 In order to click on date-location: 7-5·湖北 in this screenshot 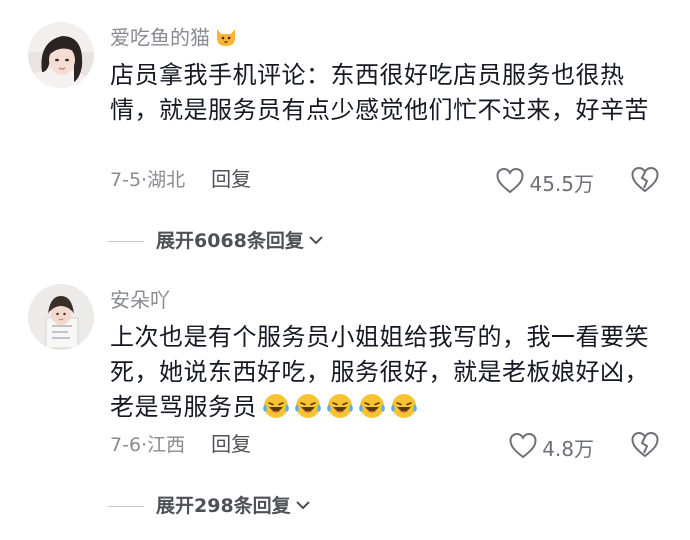, I will do `click(148, 180)`.